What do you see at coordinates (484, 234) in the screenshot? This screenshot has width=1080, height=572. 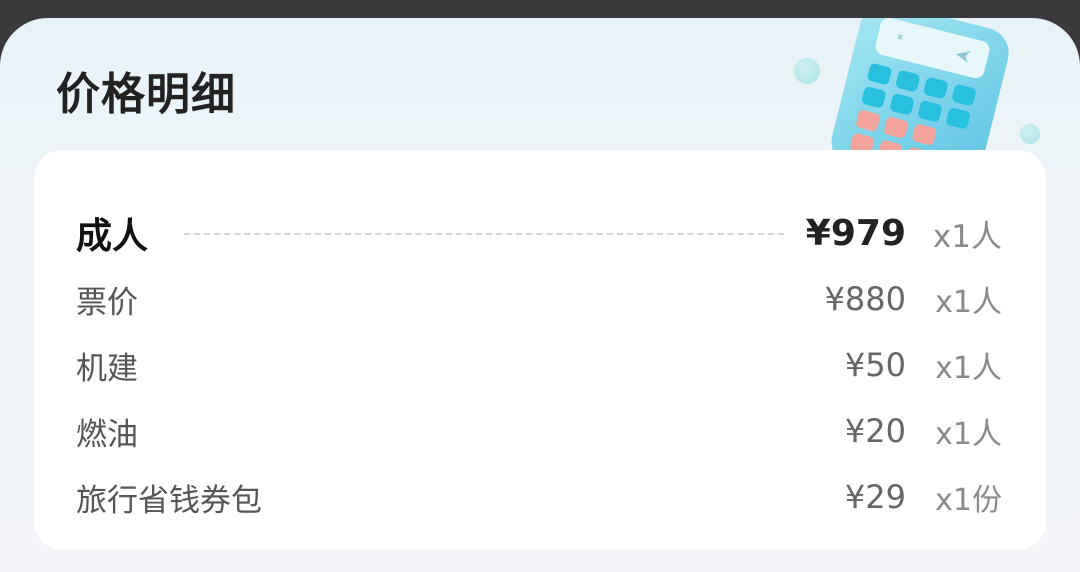 I see `dashed-leader-line` at bounding box center [484, 234].